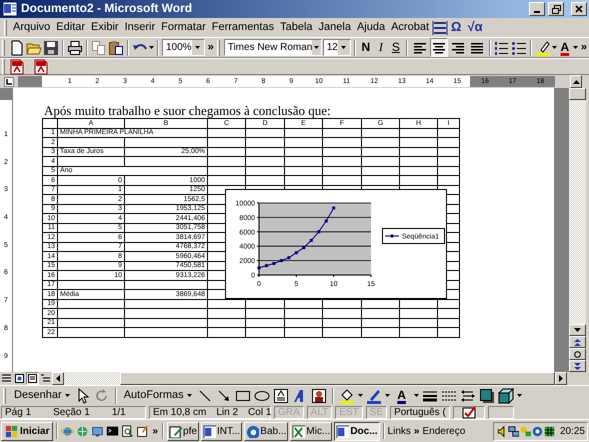 The height and width of the screenshot is (442, 589). What do you see at coordinates (105, 27) in the screenshot?
I see `menu-item: Exibir` at bounding box center [105, 27].